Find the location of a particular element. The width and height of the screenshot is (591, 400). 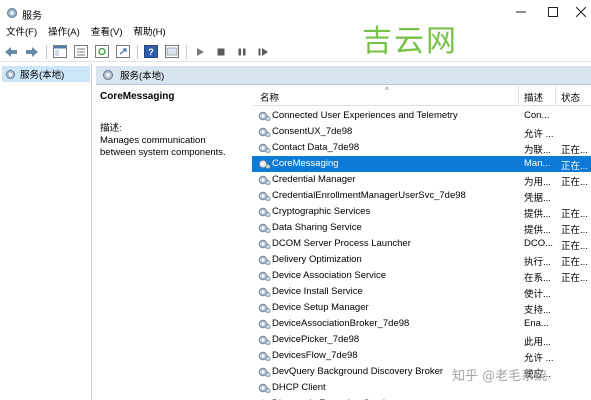

help-button: ? is located at coordinates (151, 52).